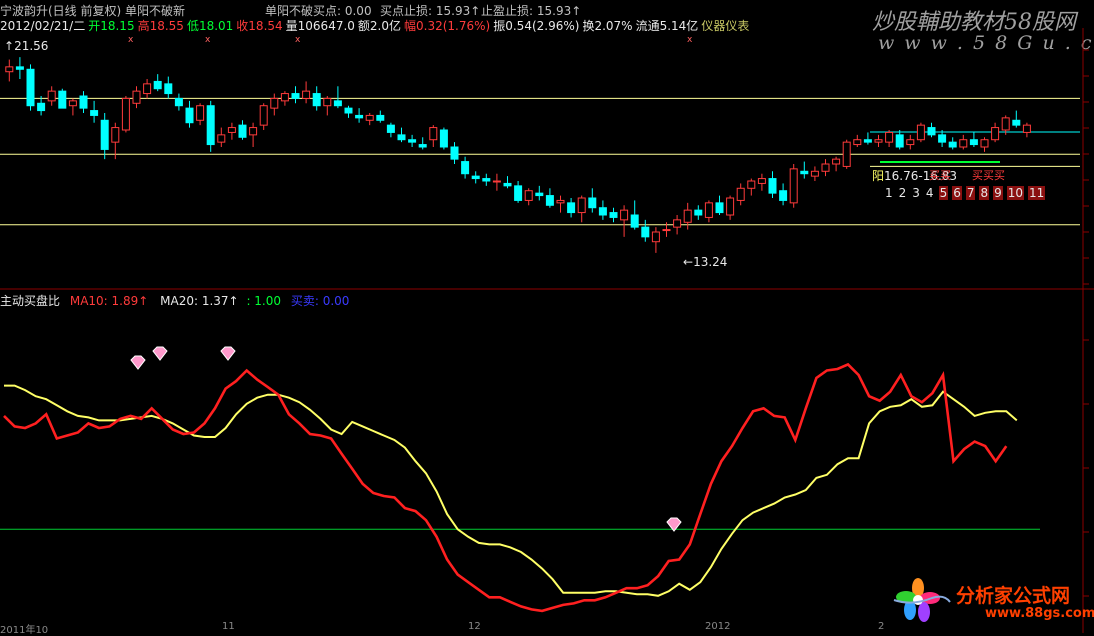 This screenshot has width=1094, height=636. I want to click on count-item: 4, so click(929, 193).